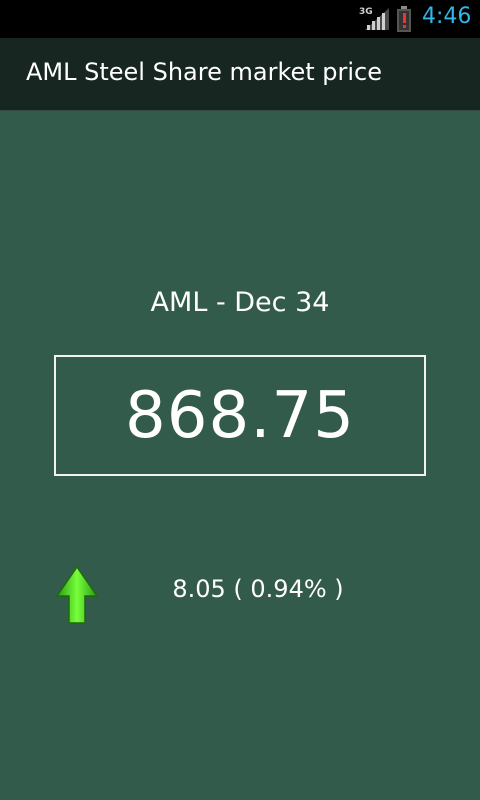  Describe the element at coordinates (240, 19) in the screenshot. I see `status-bar: 3G 4:46` at that location.